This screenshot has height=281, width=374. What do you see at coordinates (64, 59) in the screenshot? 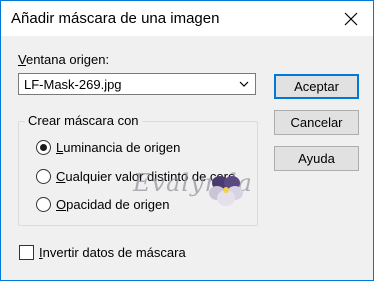
I see `source-window-label: Ventana origen:` at bounding box center [64, 59].